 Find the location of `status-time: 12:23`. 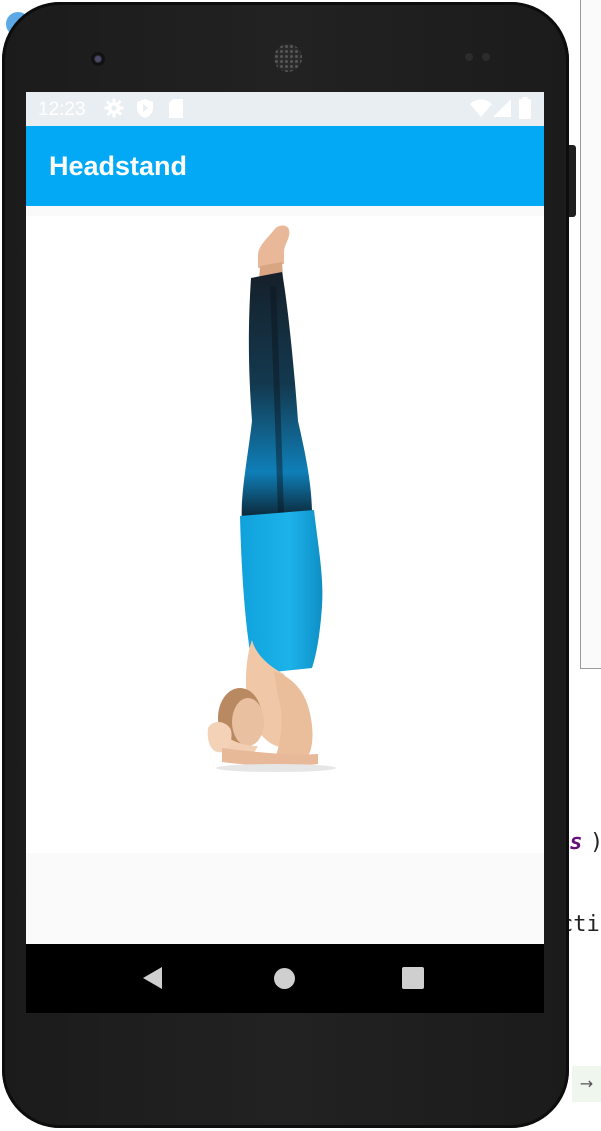

status-time: 12:23 is located at coordinates (62, 109).